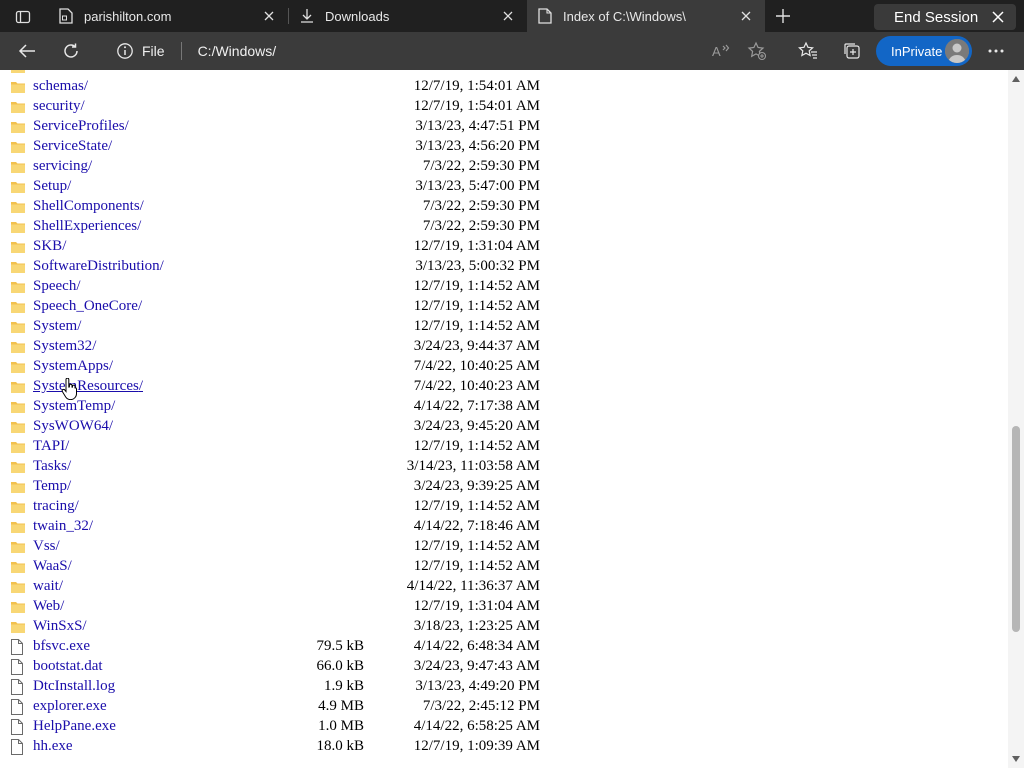 The height and width of the screenshot is (768, 1024). What do you see at coordinates (476, 326) in the screenshot?
I see `entry-modified-date: 12/7/19, 1:14:52 AM` at bounding box center [476, 326].